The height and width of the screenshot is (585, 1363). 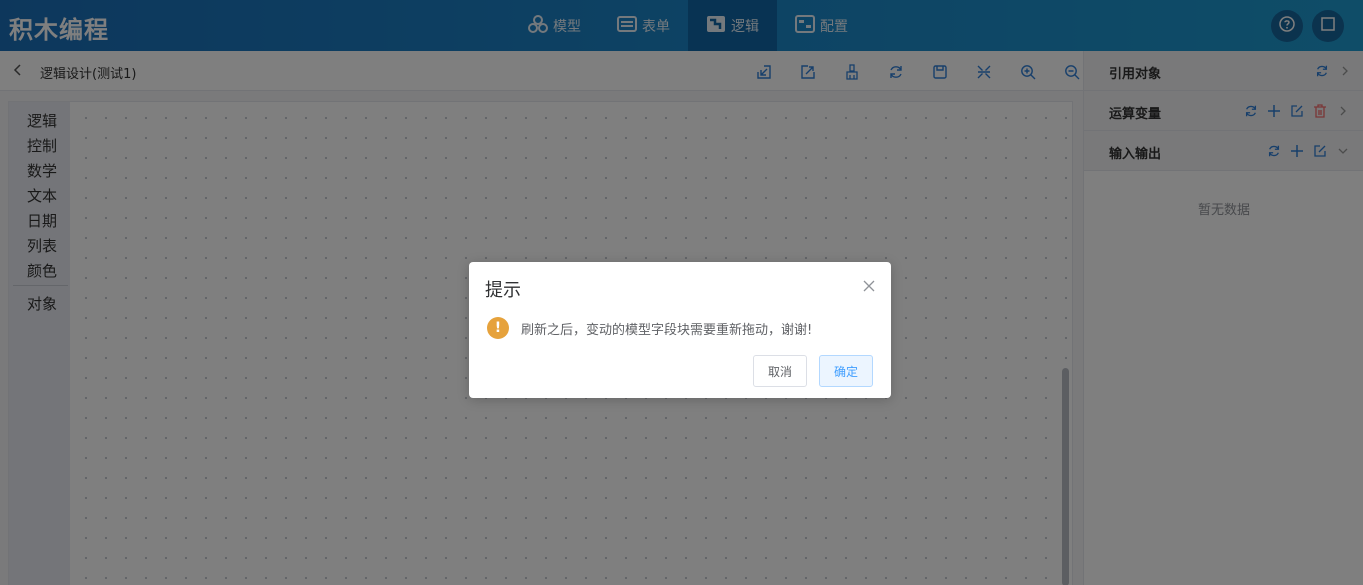 I want to click on dialog-message: 刷新之后，变动的模型字段块需要重新拖动，谢谢!, so click(x=667, y=330).